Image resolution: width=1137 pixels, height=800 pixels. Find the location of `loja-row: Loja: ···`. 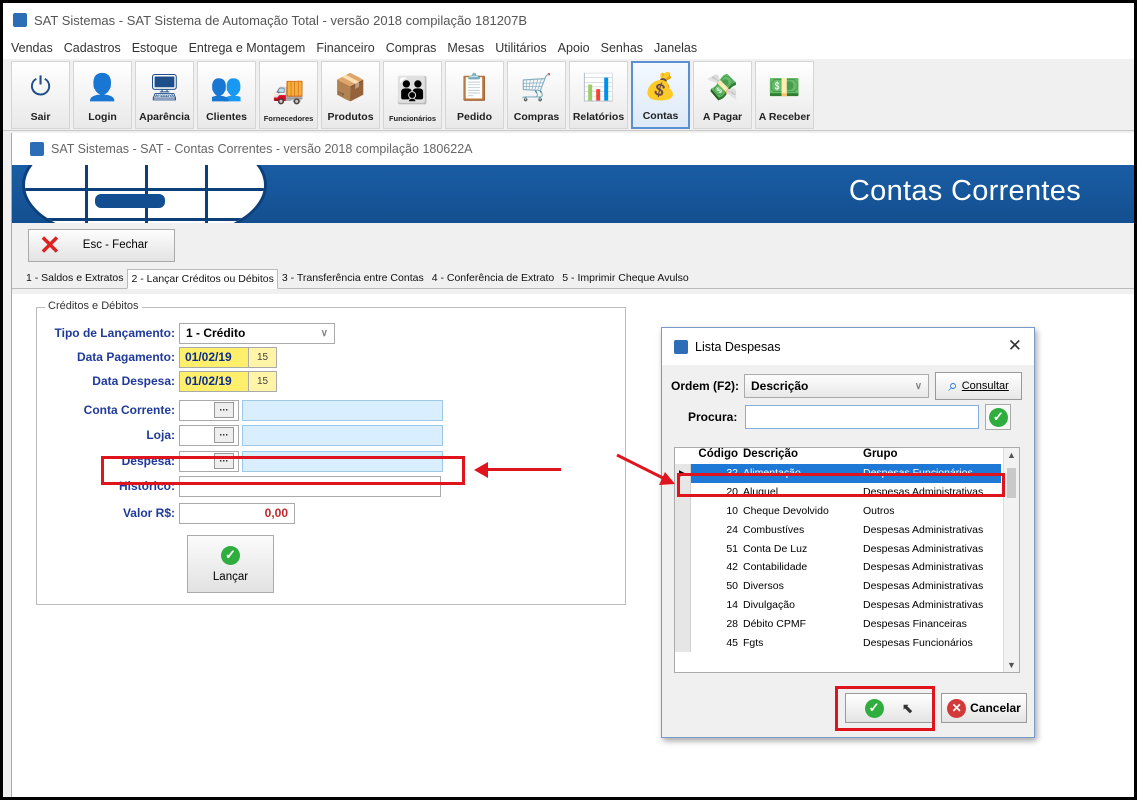

loja-row: Loja: ··· is located at coordinates (240, 435).